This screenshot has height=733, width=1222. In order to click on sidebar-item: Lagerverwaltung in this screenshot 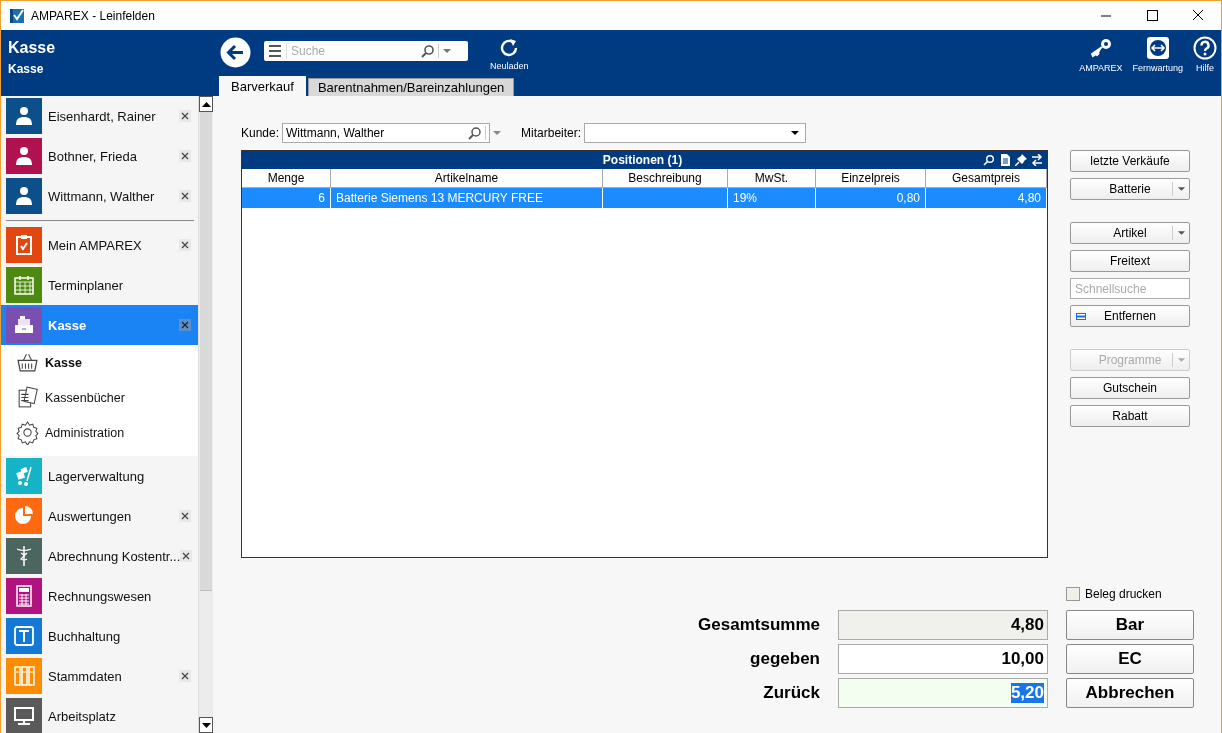, I will do `click(99, 476)`.